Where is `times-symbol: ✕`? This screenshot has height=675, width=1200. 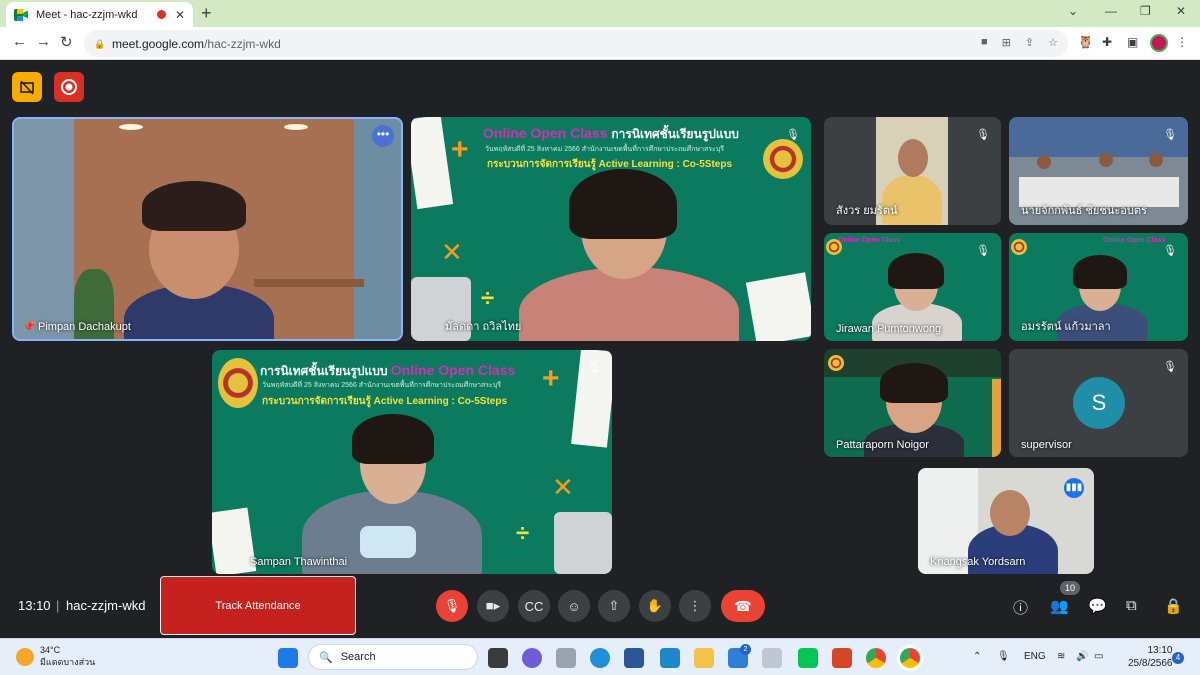
times-symbol: ✕ is located at coordinates (452, 252).